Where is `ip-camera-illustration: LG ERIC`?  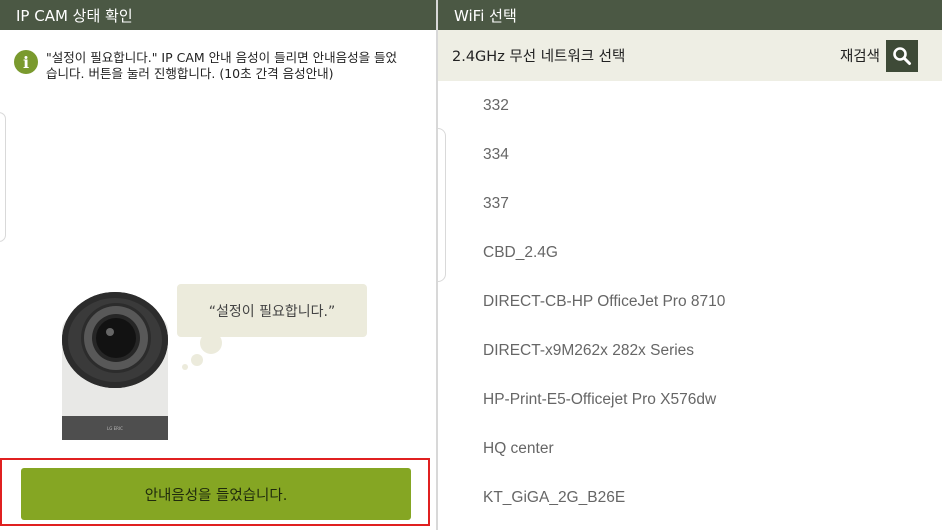 ip-camera-illustration: LG ERIC is located at coordinates (116, 367).